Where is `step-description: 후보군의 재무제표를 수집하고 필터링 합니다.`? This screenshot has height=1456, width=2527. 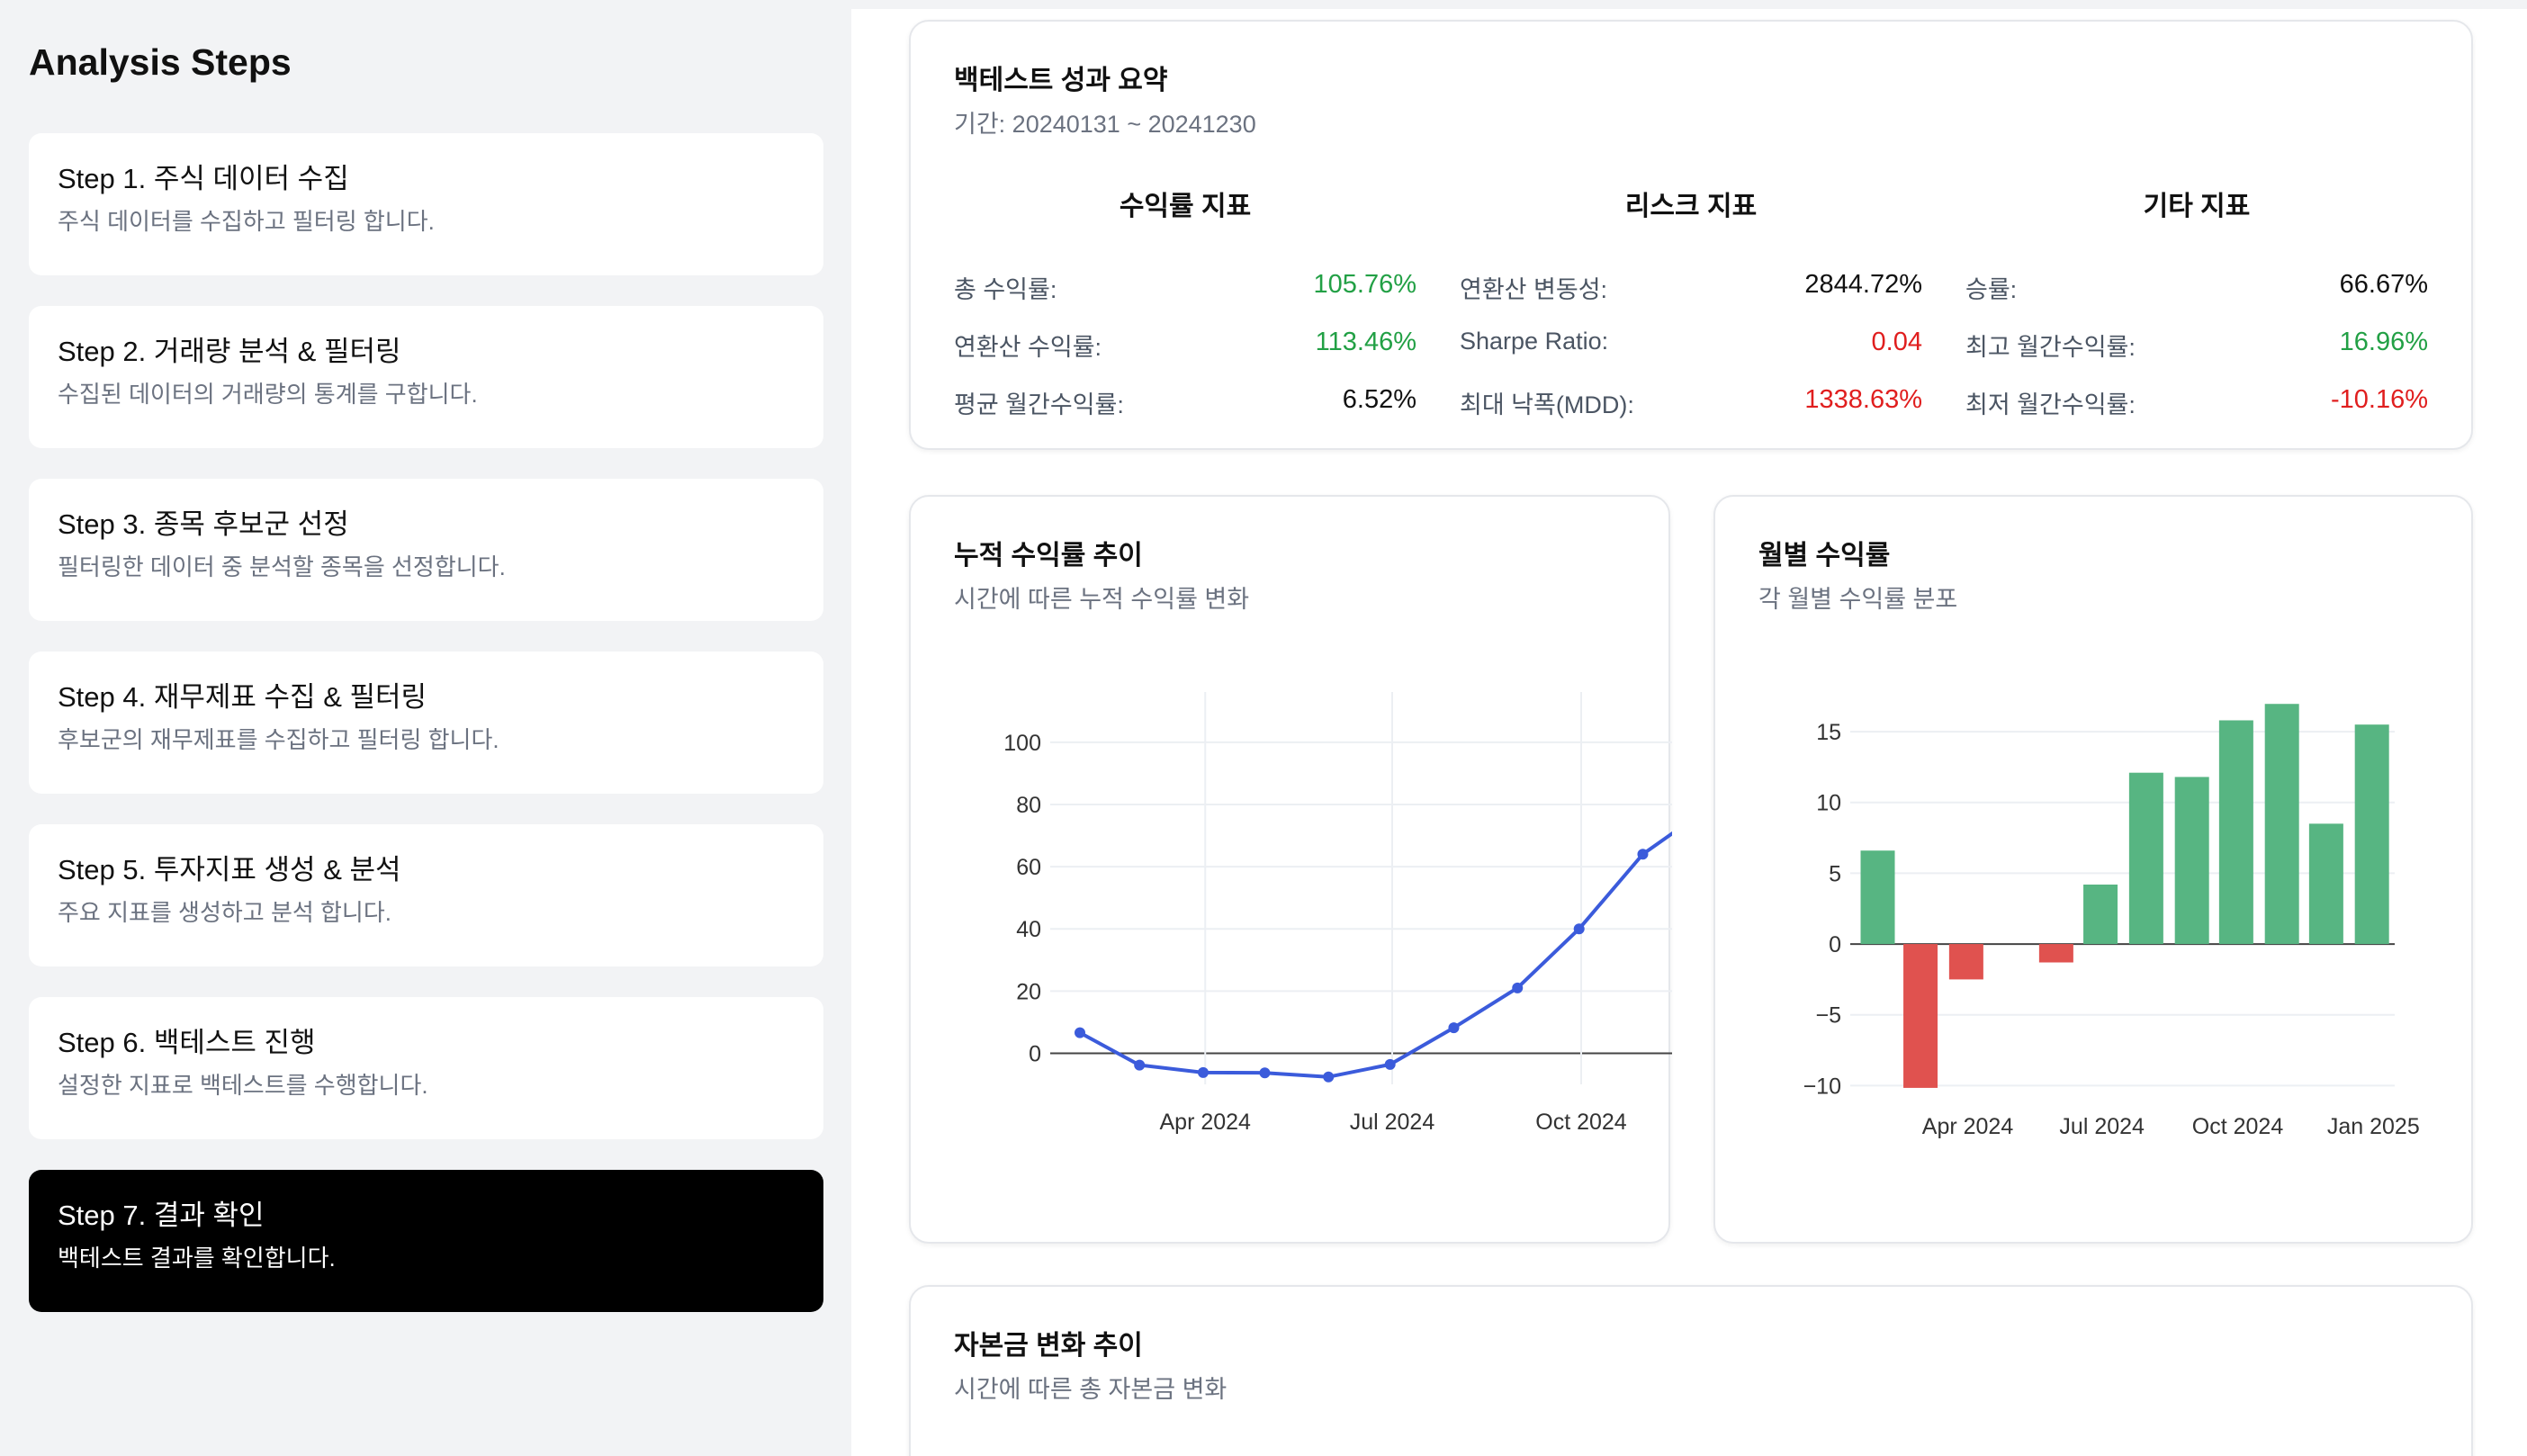
step-description: 후보군의 재무제표를 수집하고 필터링 합니다. is located at coordinates (278, 740).